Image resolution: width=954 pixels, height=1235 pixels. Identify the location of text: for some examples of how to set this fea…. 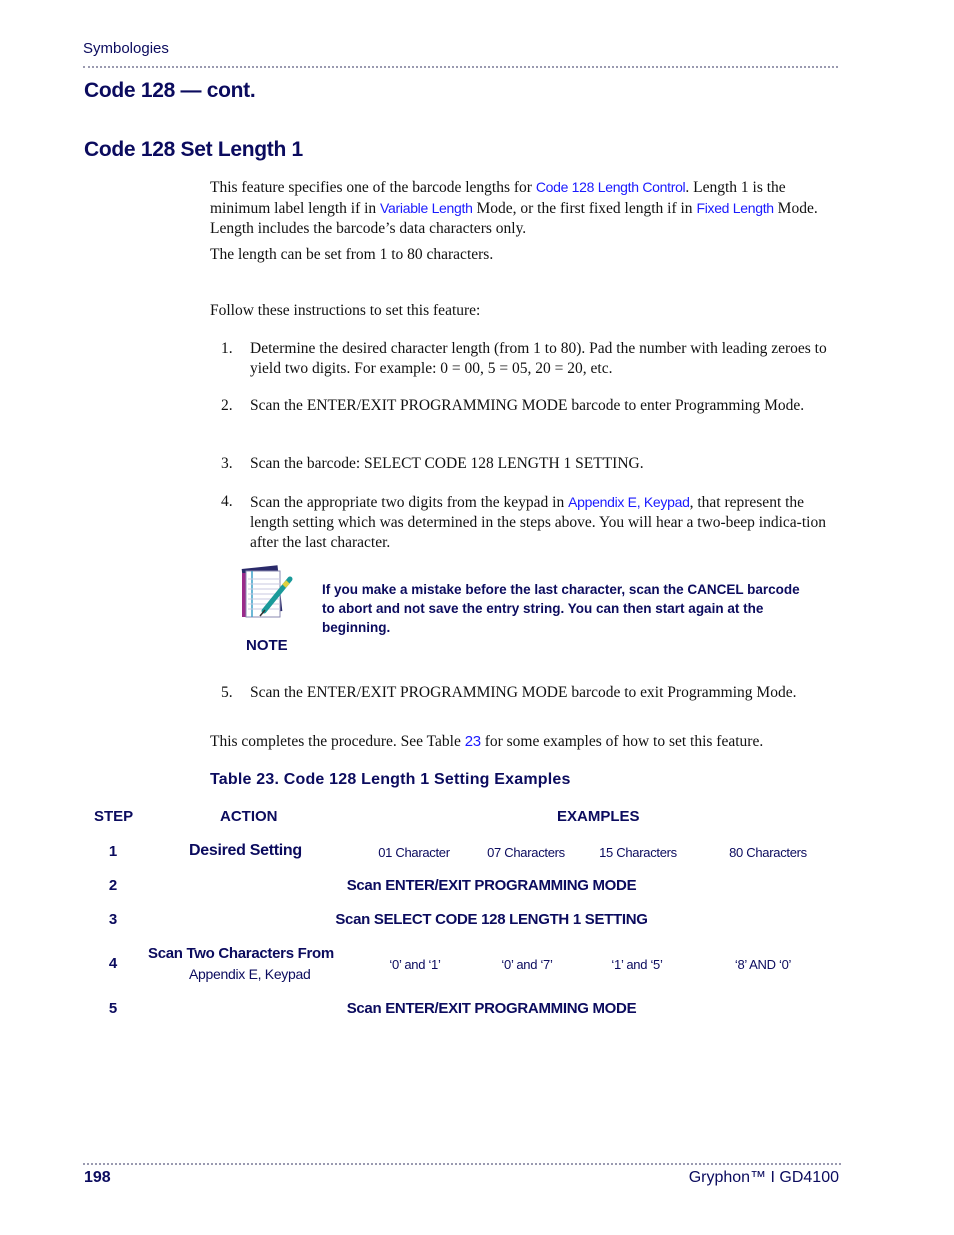
(622, 741).